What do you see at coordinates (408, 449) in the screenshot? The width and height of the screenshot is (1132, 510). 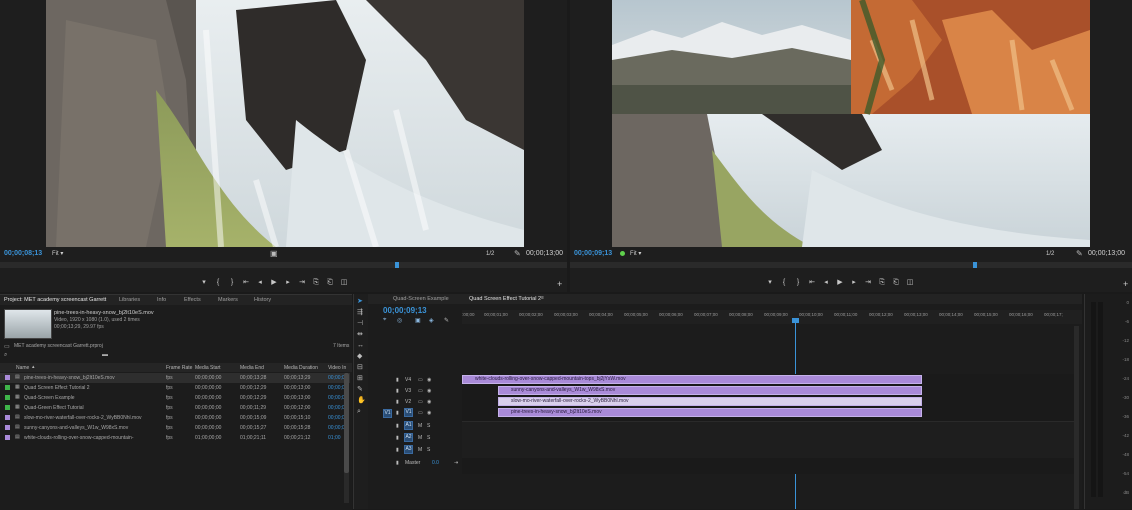 I see `track-label: A3` at bounding box center [408, 449].